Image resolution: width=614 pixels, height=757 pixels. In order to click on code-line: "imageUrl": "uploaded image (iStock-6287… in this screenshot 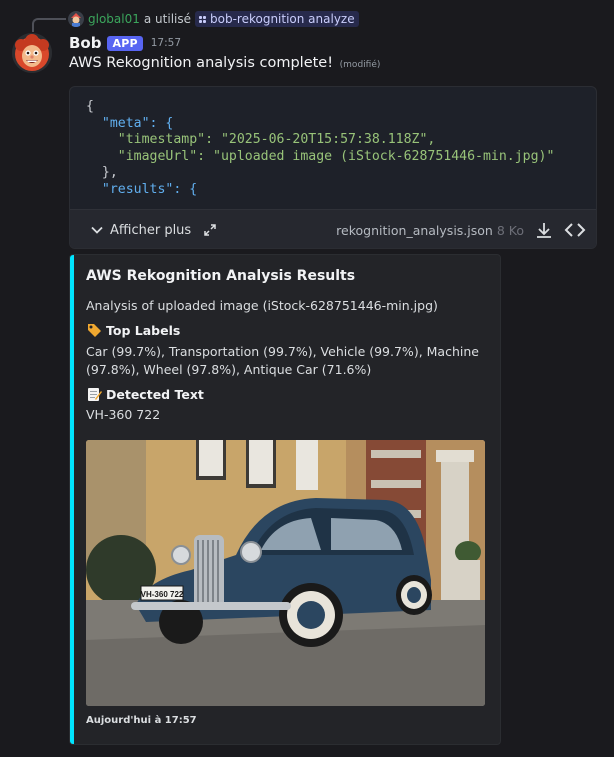, I will do `click(320, 156)`.